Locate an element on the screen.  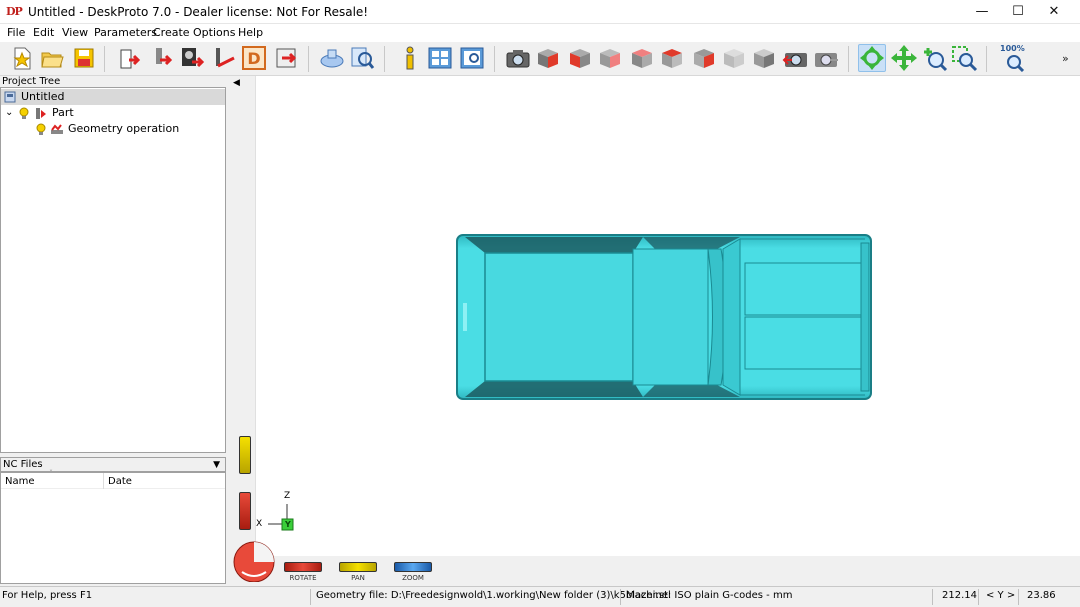
vector-icon is located at coordinates (225, 58).